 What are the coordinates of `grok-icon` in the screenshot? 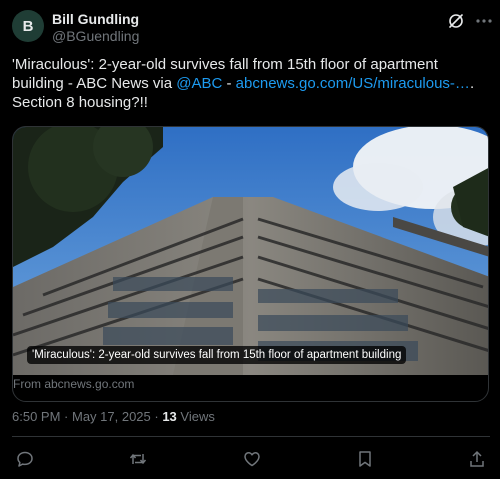 It's located at (456, 21).